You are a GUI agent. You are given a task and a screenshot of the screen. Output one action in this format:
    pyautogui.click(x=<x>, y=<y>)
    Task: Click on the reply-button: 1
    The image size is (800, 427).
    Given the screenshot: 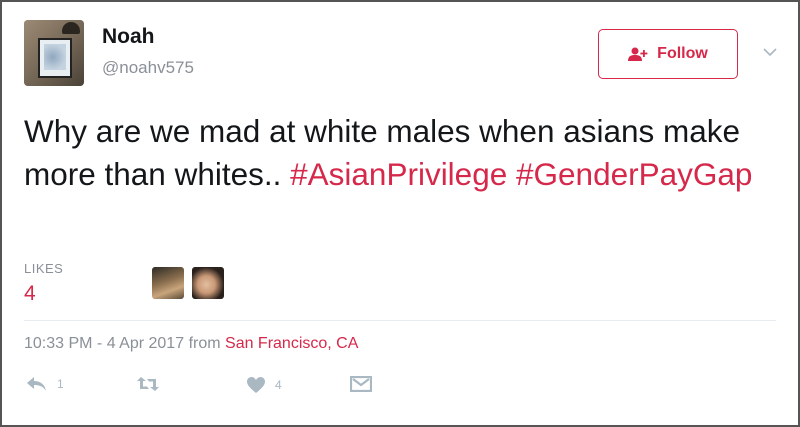 What is the action you would take?
    pyautogui.click(x=45, y=384)
    